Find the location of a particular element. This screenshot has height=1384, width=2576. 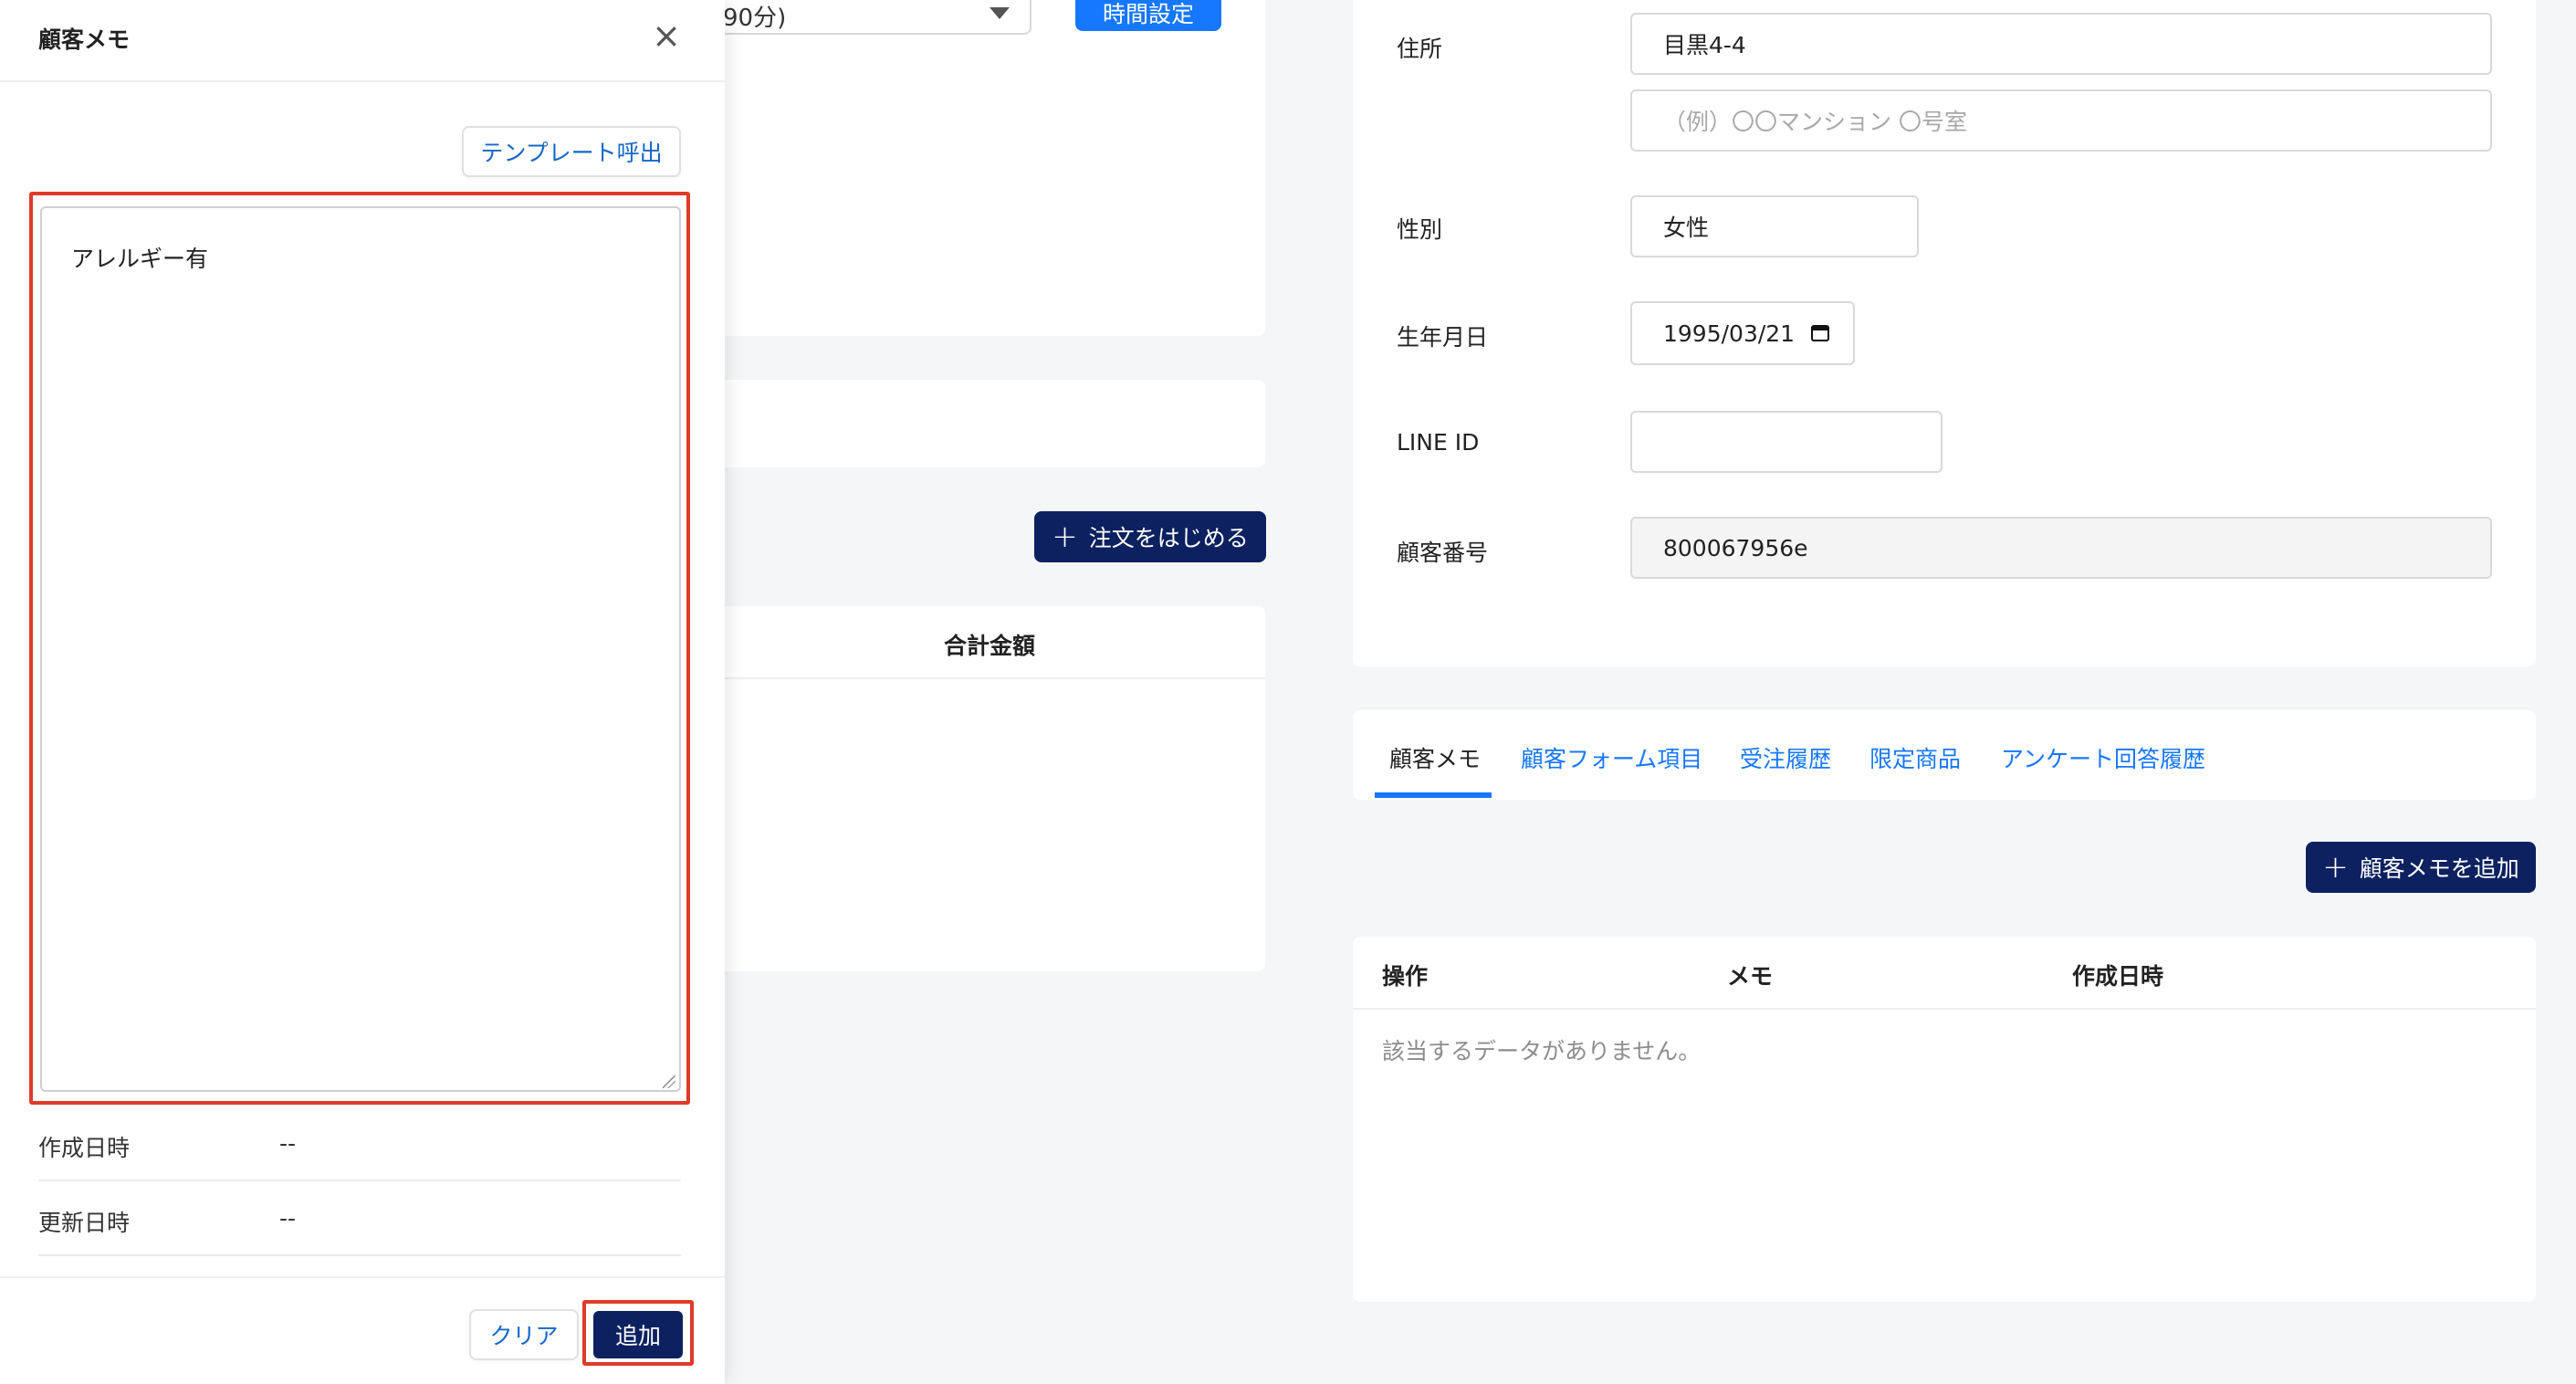

tab-customer-form-items: 顧客フォーム項目 is located at coordinates (1612, 757).